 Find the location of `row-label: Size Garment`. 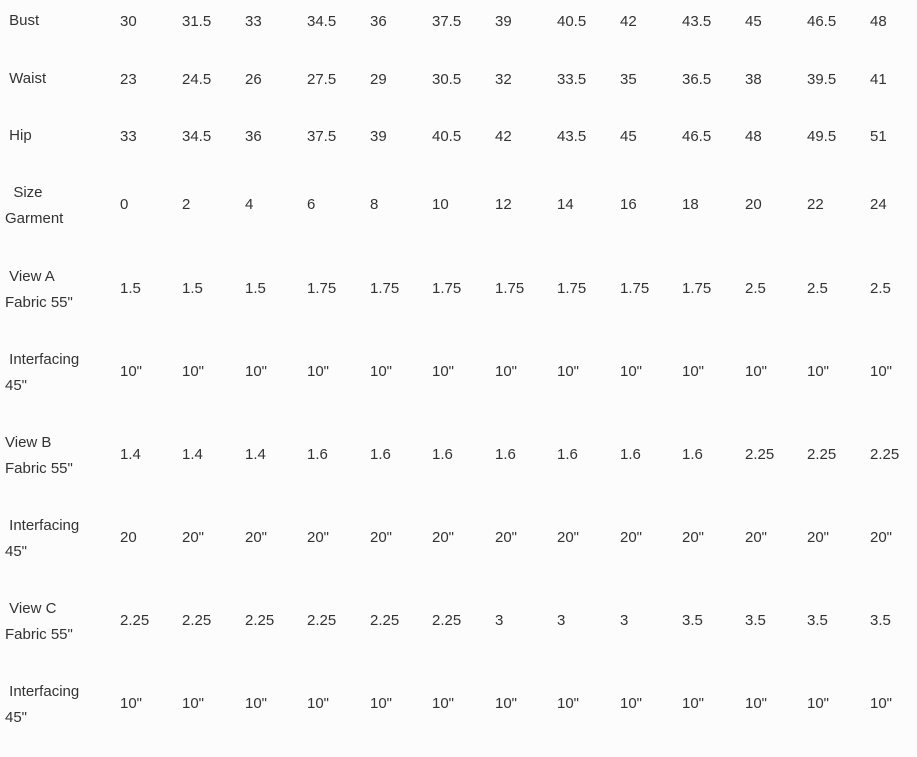

row-label: Size Garment is located at coordinates (34, 205).